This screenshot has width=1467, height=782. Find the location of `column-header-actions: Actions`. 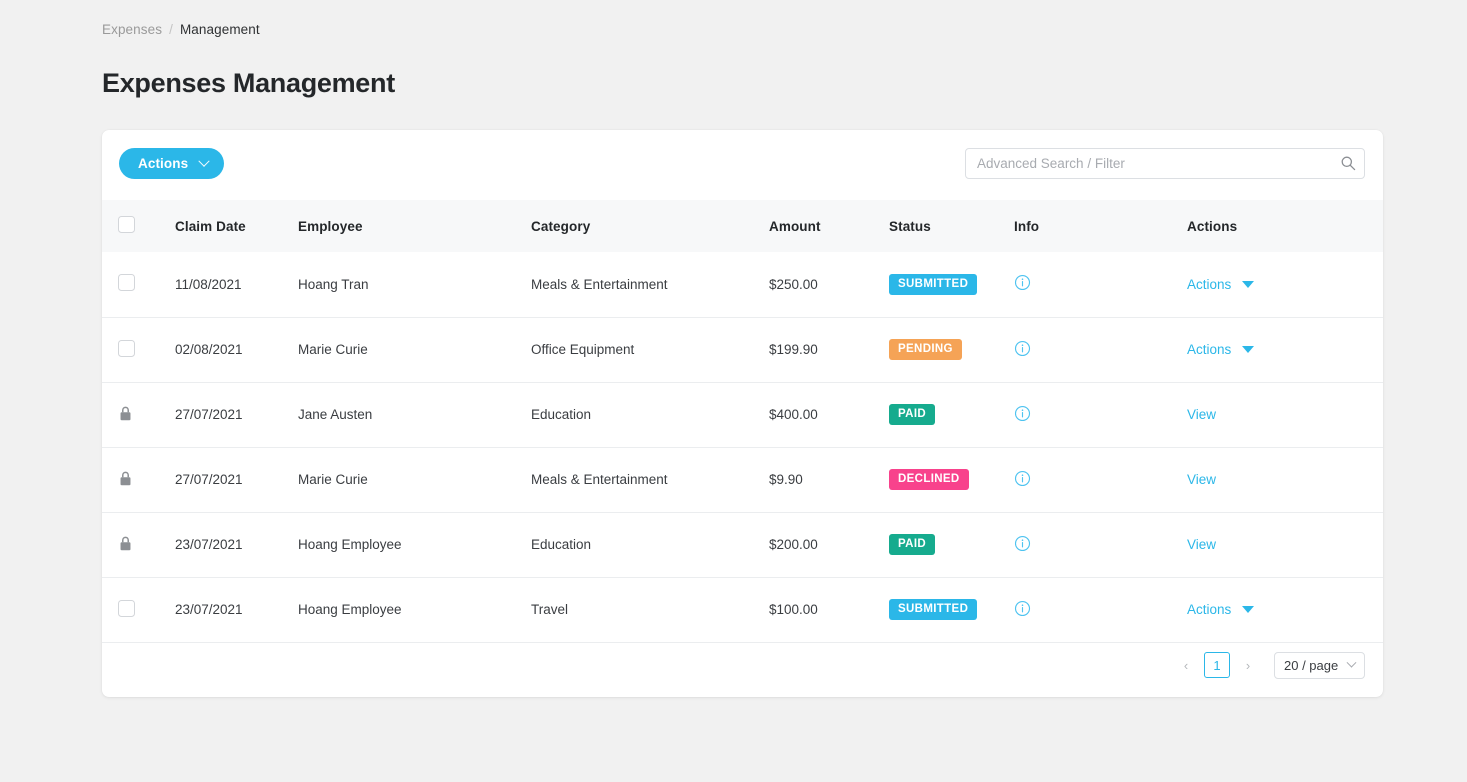

column-header-actions: Actions is located at coordinates (1285, 226).